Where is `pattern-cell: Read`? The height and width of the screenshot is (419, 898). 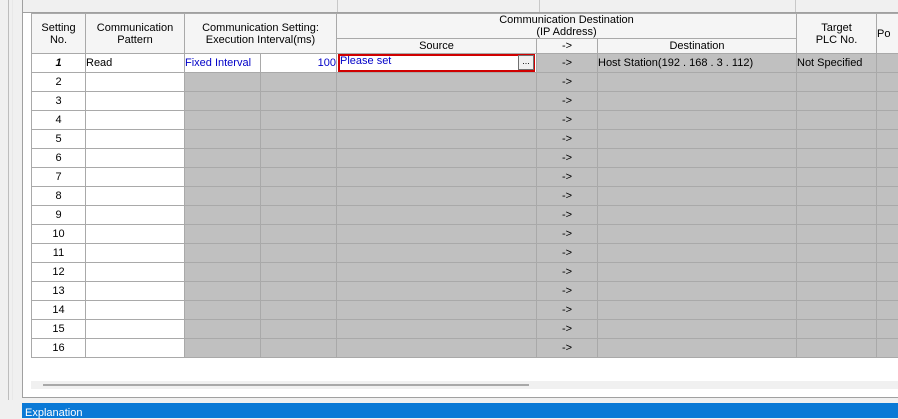
pattern-cell: Read is located at coordinates (135, 63).